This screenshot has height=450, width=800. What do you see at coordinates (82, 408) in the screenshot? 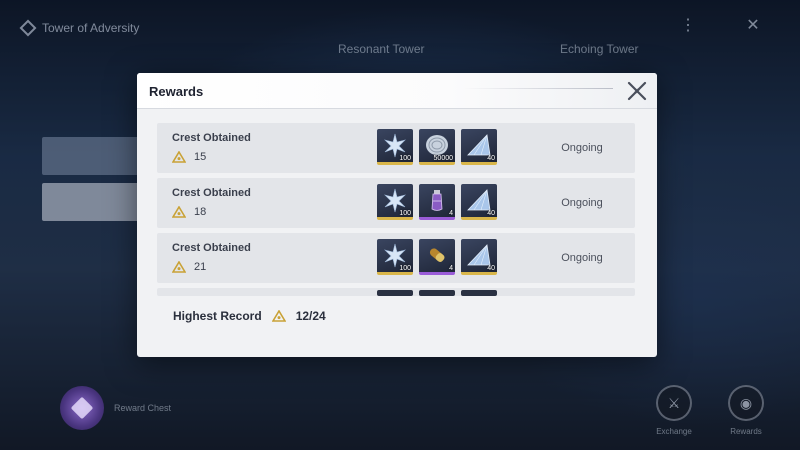
I see `reward-chest-avatar` at bounding box center [82, 408].